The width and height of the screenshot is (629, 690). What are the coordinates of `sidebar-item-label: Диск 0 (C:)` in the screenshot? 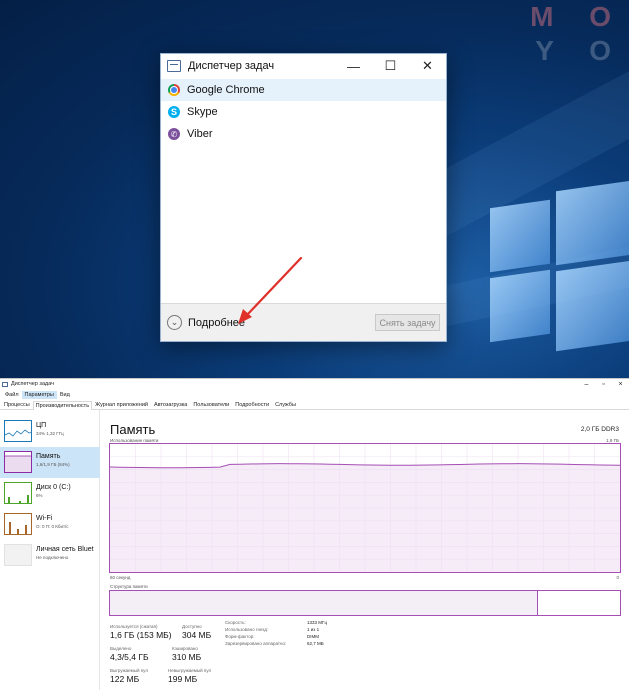 It's located at (53, 487).